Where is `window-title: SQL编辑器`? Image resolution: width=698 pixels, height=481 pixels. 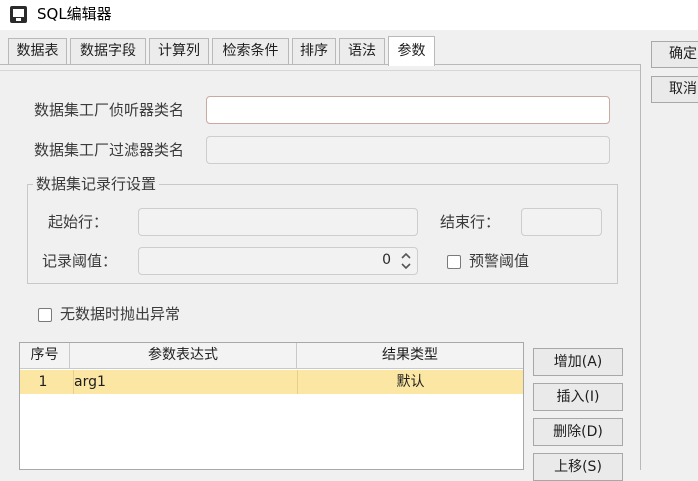 window-title: SQL编辑器 is located at coordinates (74, 14).